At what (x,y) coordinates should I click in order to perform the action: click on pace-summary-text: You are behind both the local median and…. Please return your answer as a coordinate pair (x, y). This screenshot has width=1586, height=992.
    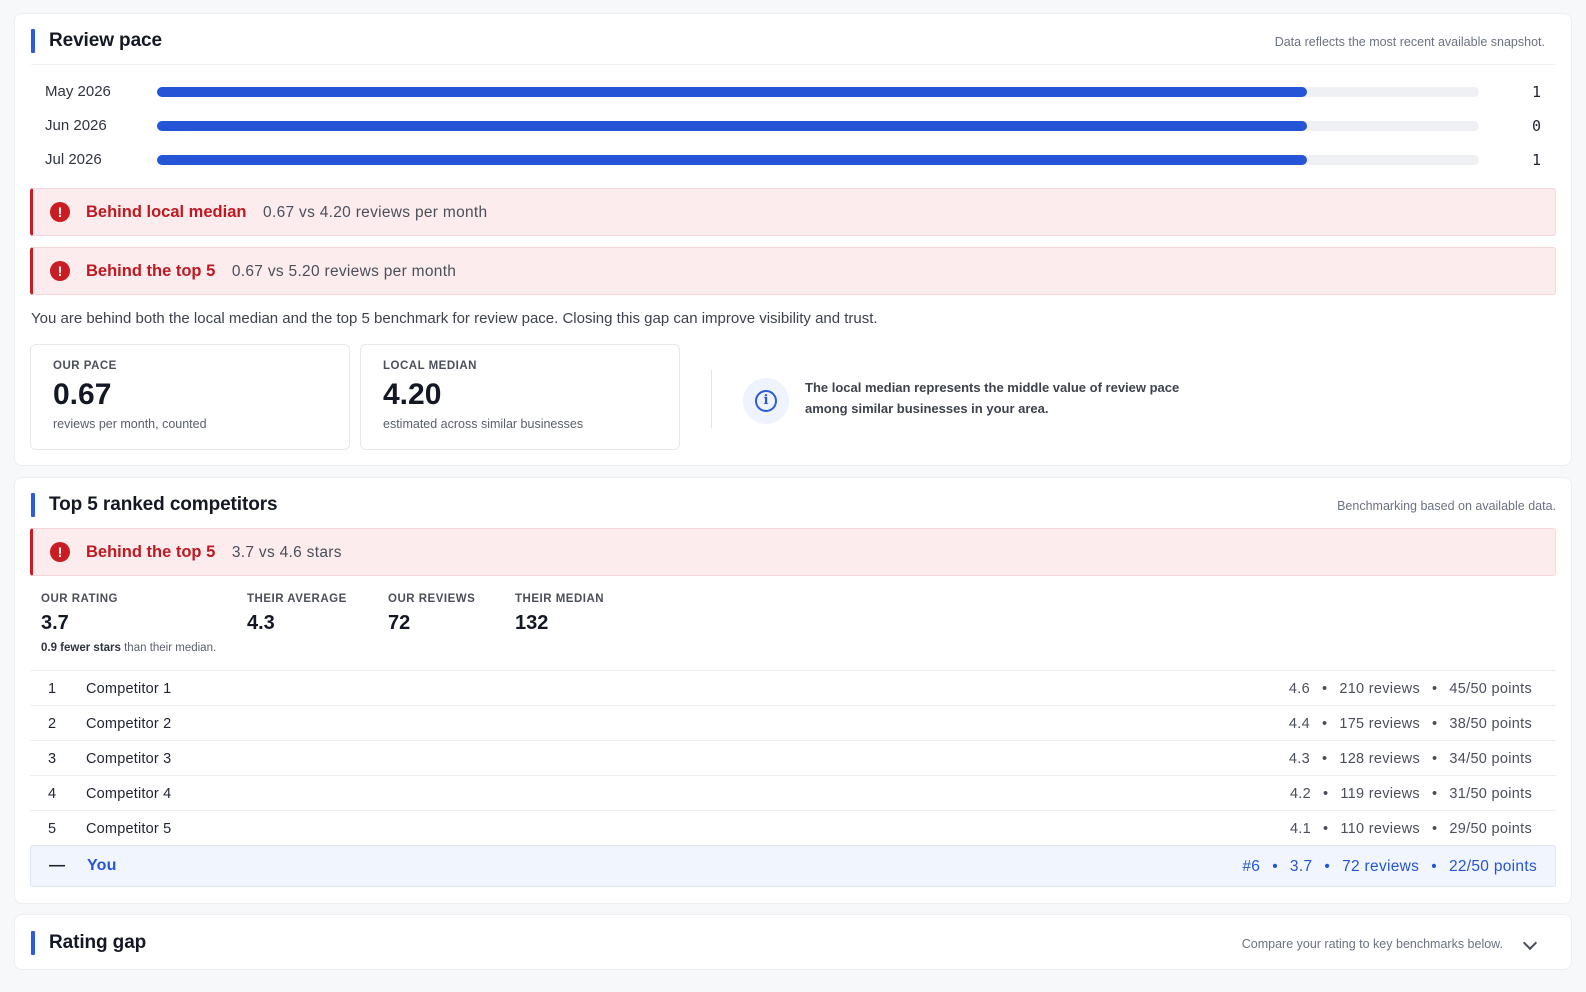
    Looking at the image, I should click on (454, 318).